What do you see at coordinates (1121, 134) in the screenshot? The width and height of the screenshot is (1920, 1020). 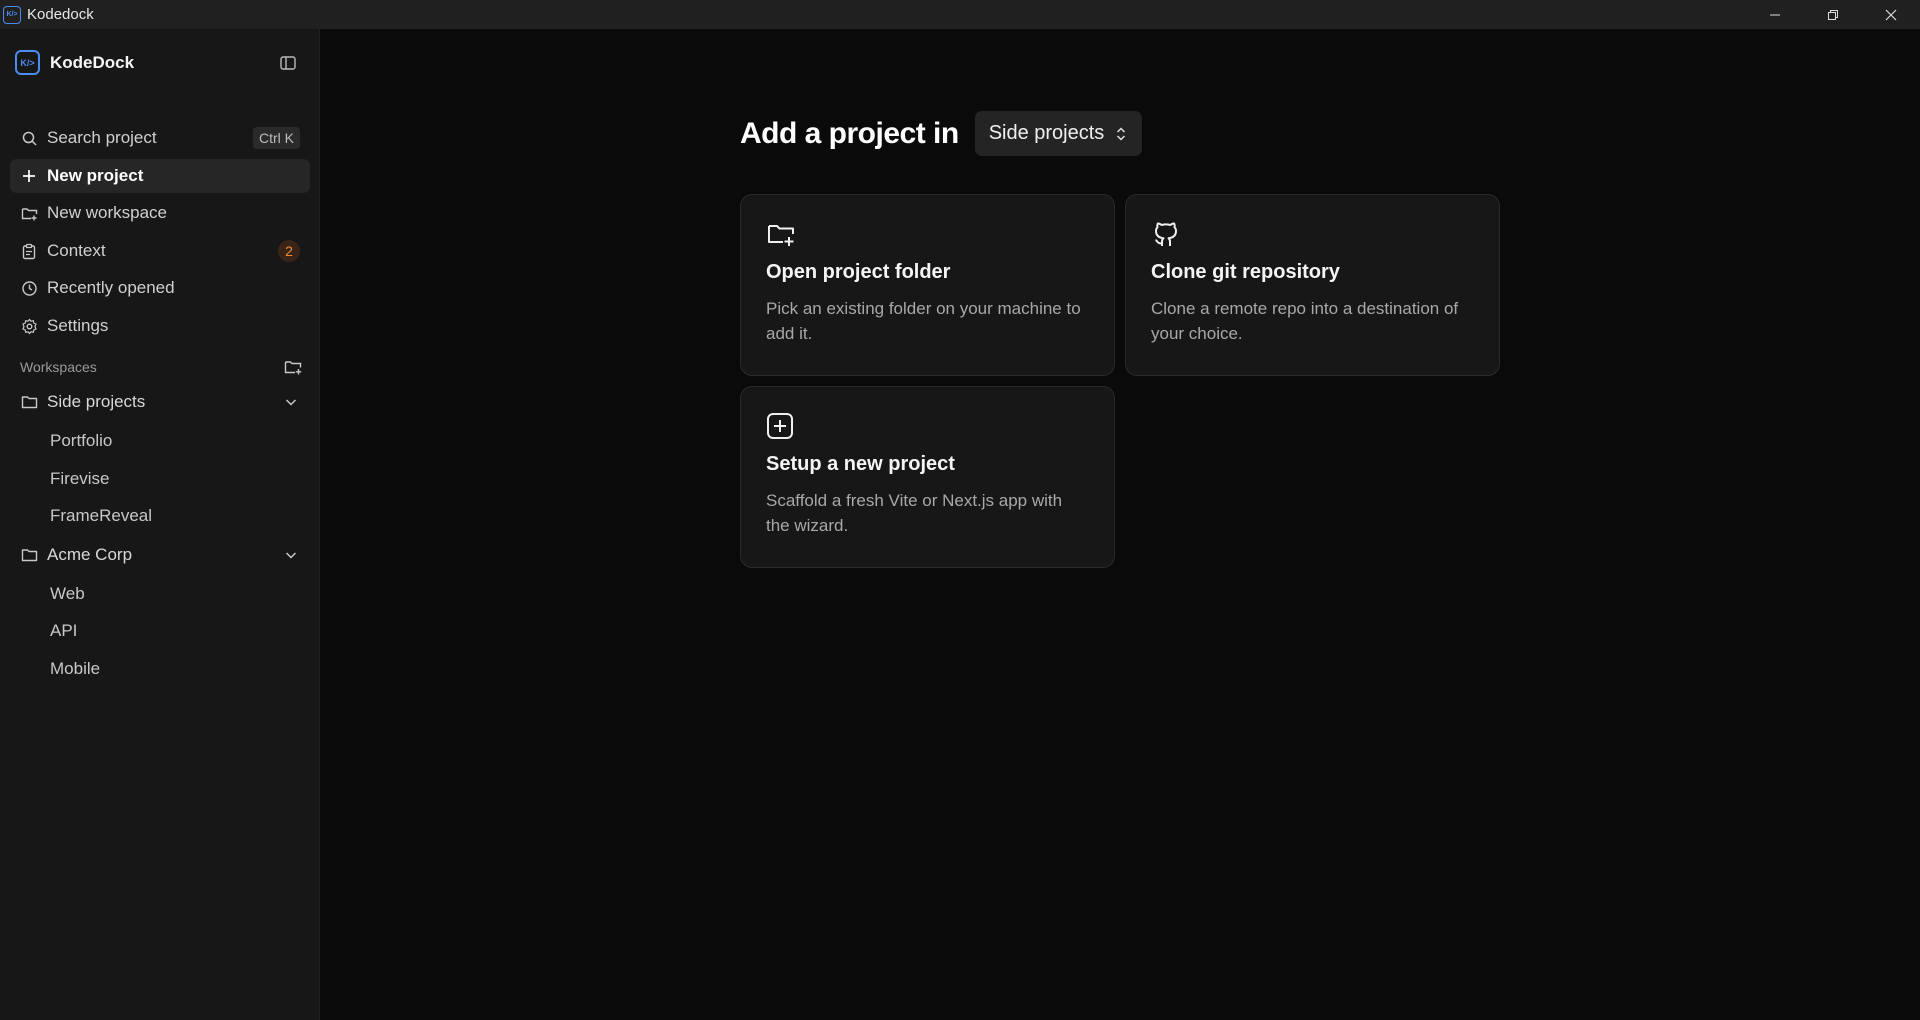 I see `chevron-up-down-icon` at bounding box center [1121, 134].